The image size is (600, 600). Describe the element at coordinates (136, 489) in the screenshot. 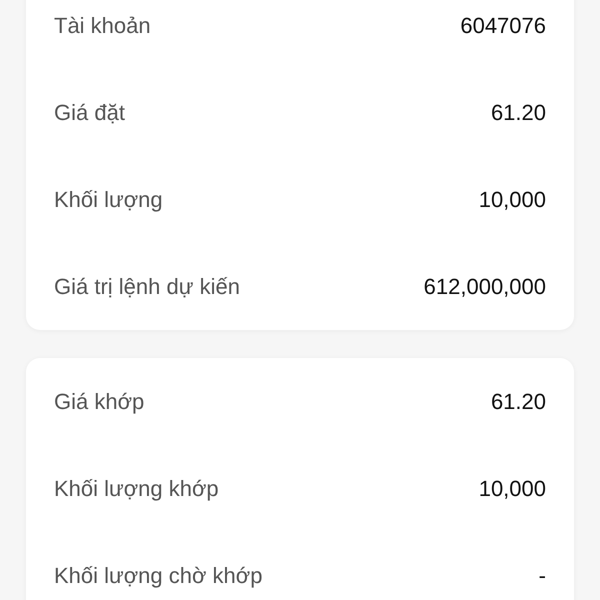

I see `field-label: Khối lượng khớp` at that location.